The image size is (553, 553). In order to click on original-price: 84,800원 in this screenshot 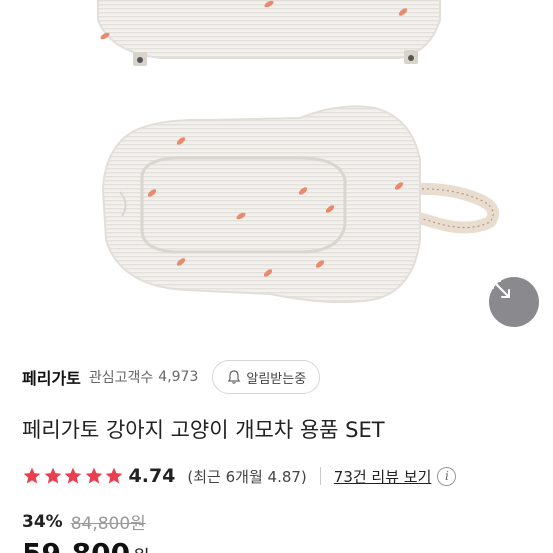, I will do `click(108, 524)`.